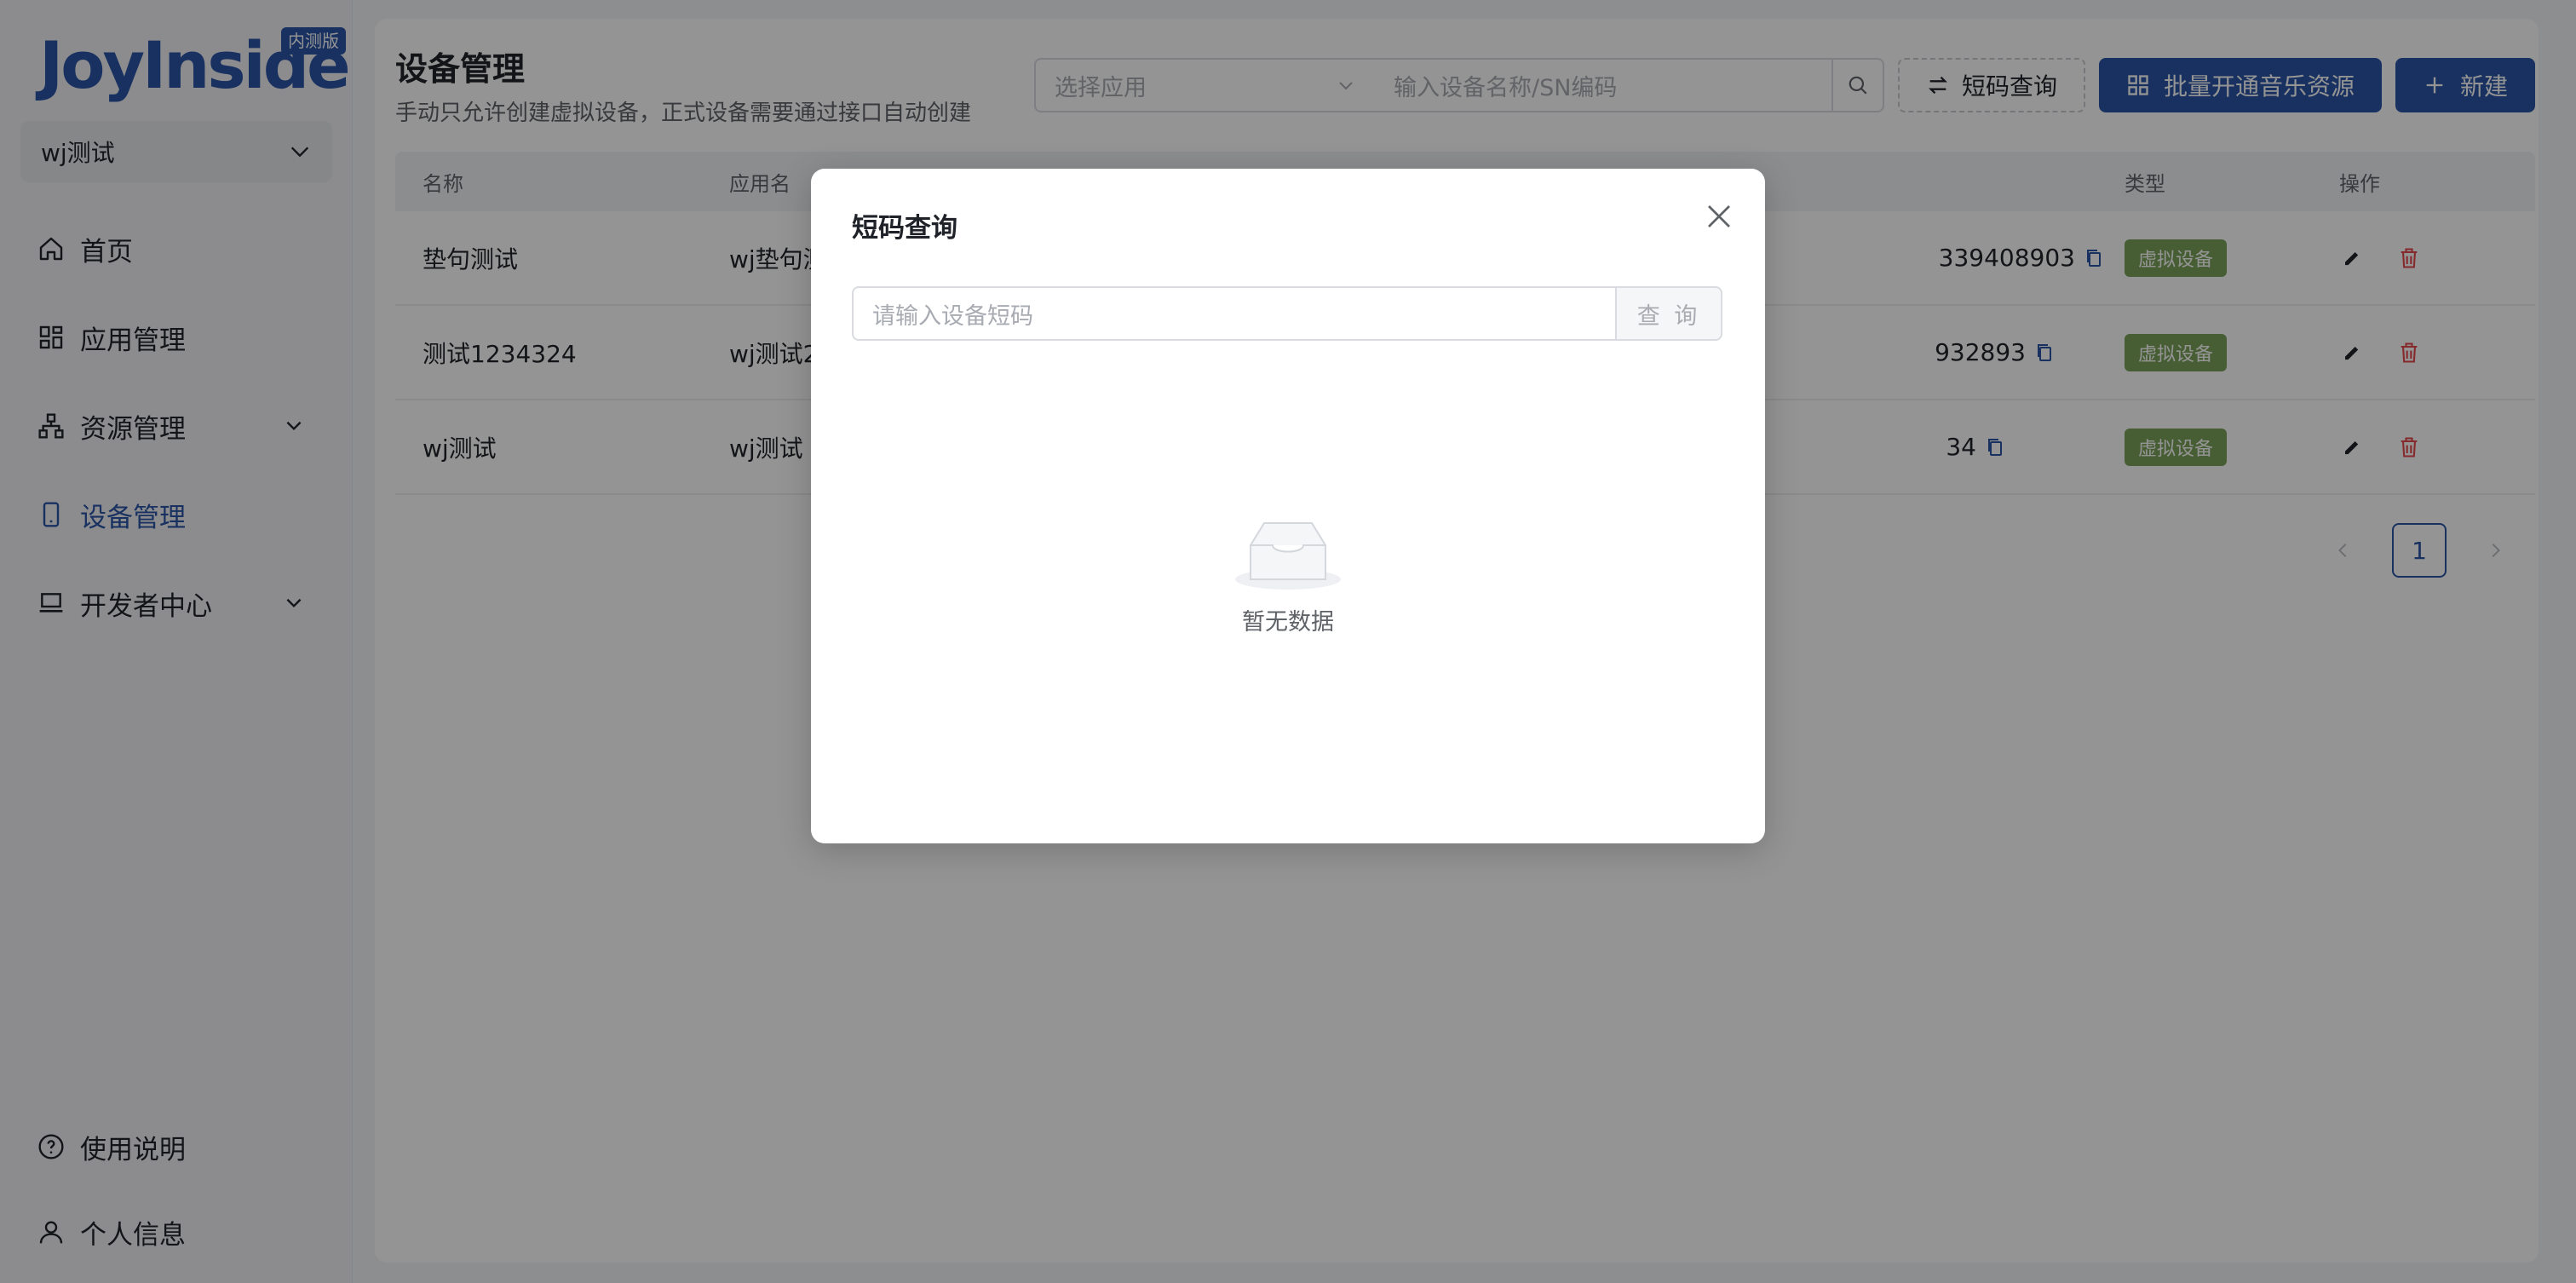 This screenshot has height=1283, width=2576. Describe the element at coordinates (1719, 216) in the screenshot. I see `close-icon` at that location.